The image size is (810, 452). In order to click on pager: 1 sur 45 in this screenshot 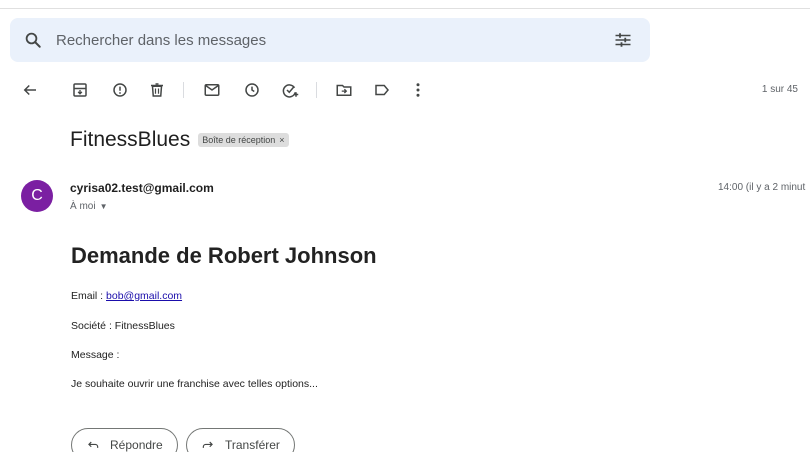, I will do `click(779, 89)`.